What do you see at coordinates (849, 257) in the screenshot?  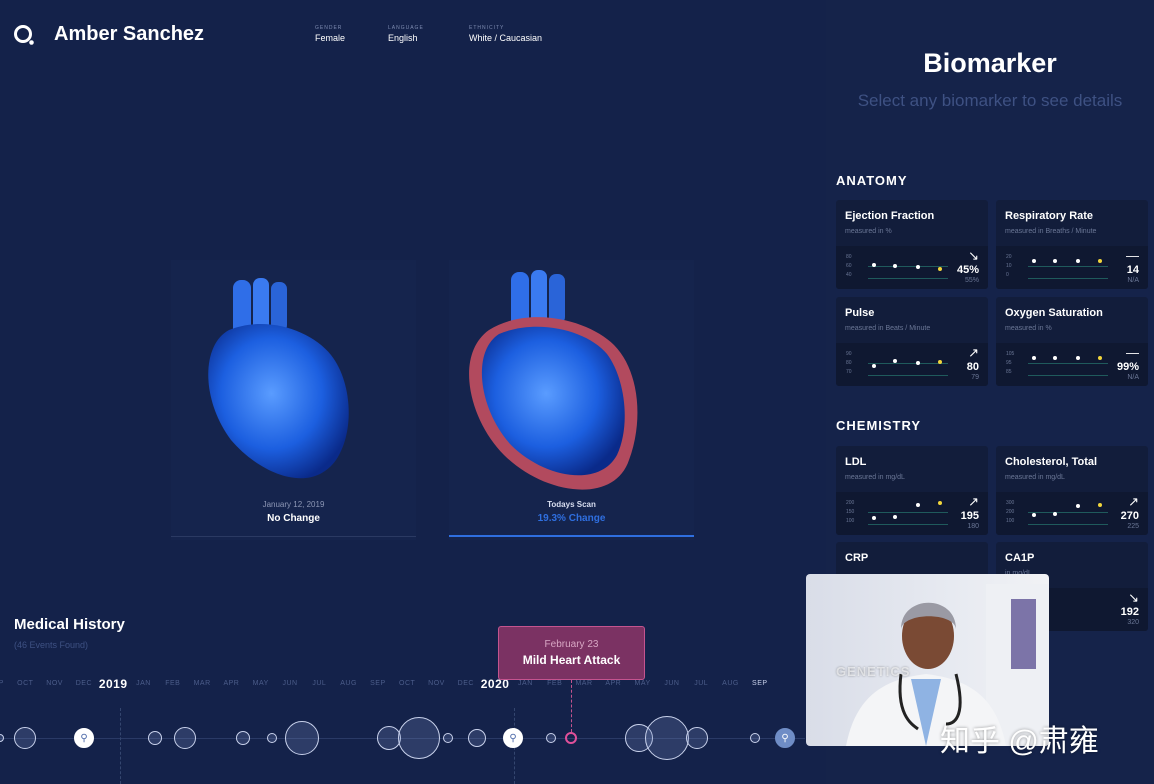 I see `y-tick: 80` at bounding box center [849, 257].